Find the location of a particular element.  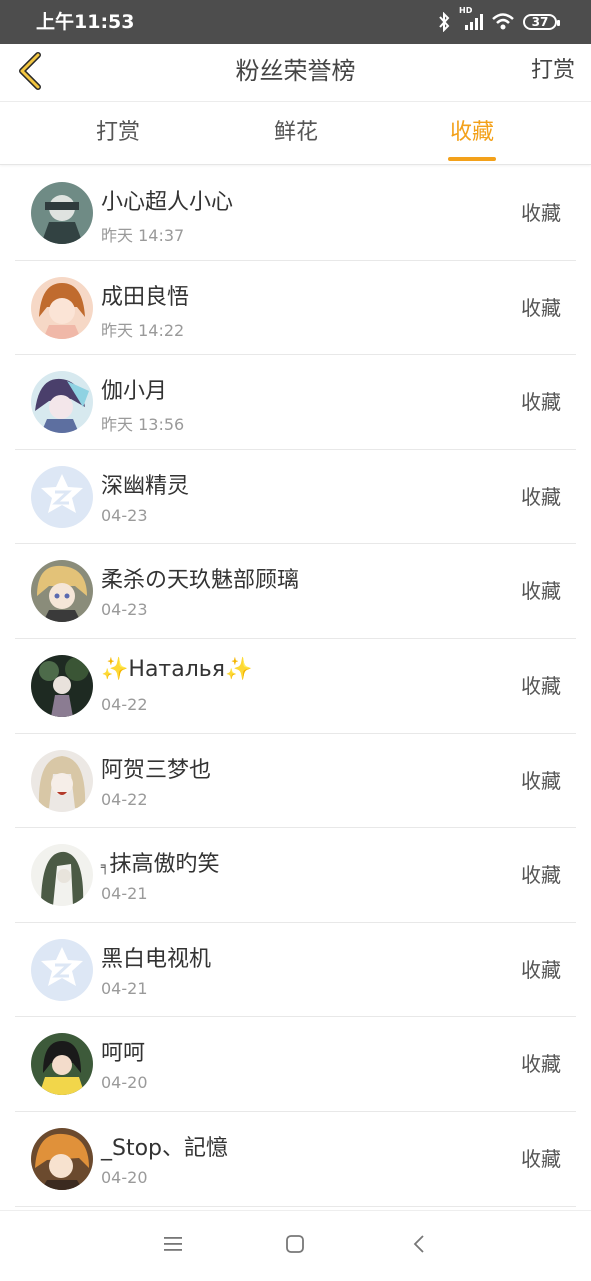

home-square-icon is located at coordinates (295, 1246).